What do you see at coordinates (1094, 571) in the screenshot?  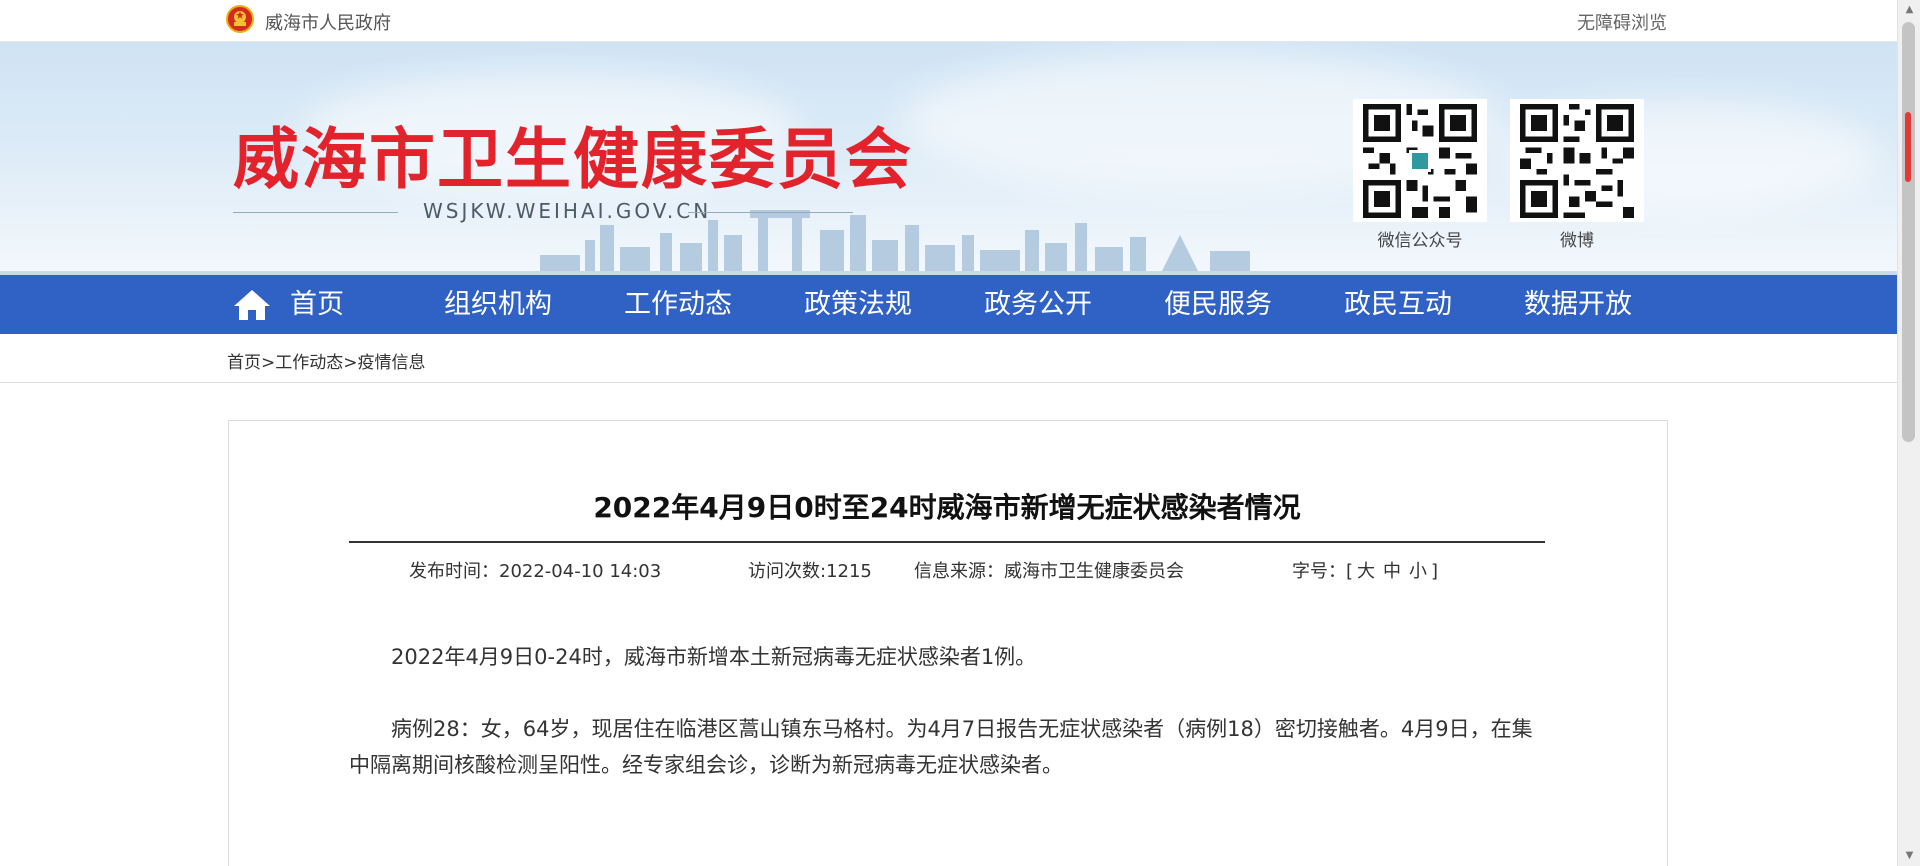 I see `info-source-value: 威海市卫生健康委员会` at bounding box center [1094, 571].